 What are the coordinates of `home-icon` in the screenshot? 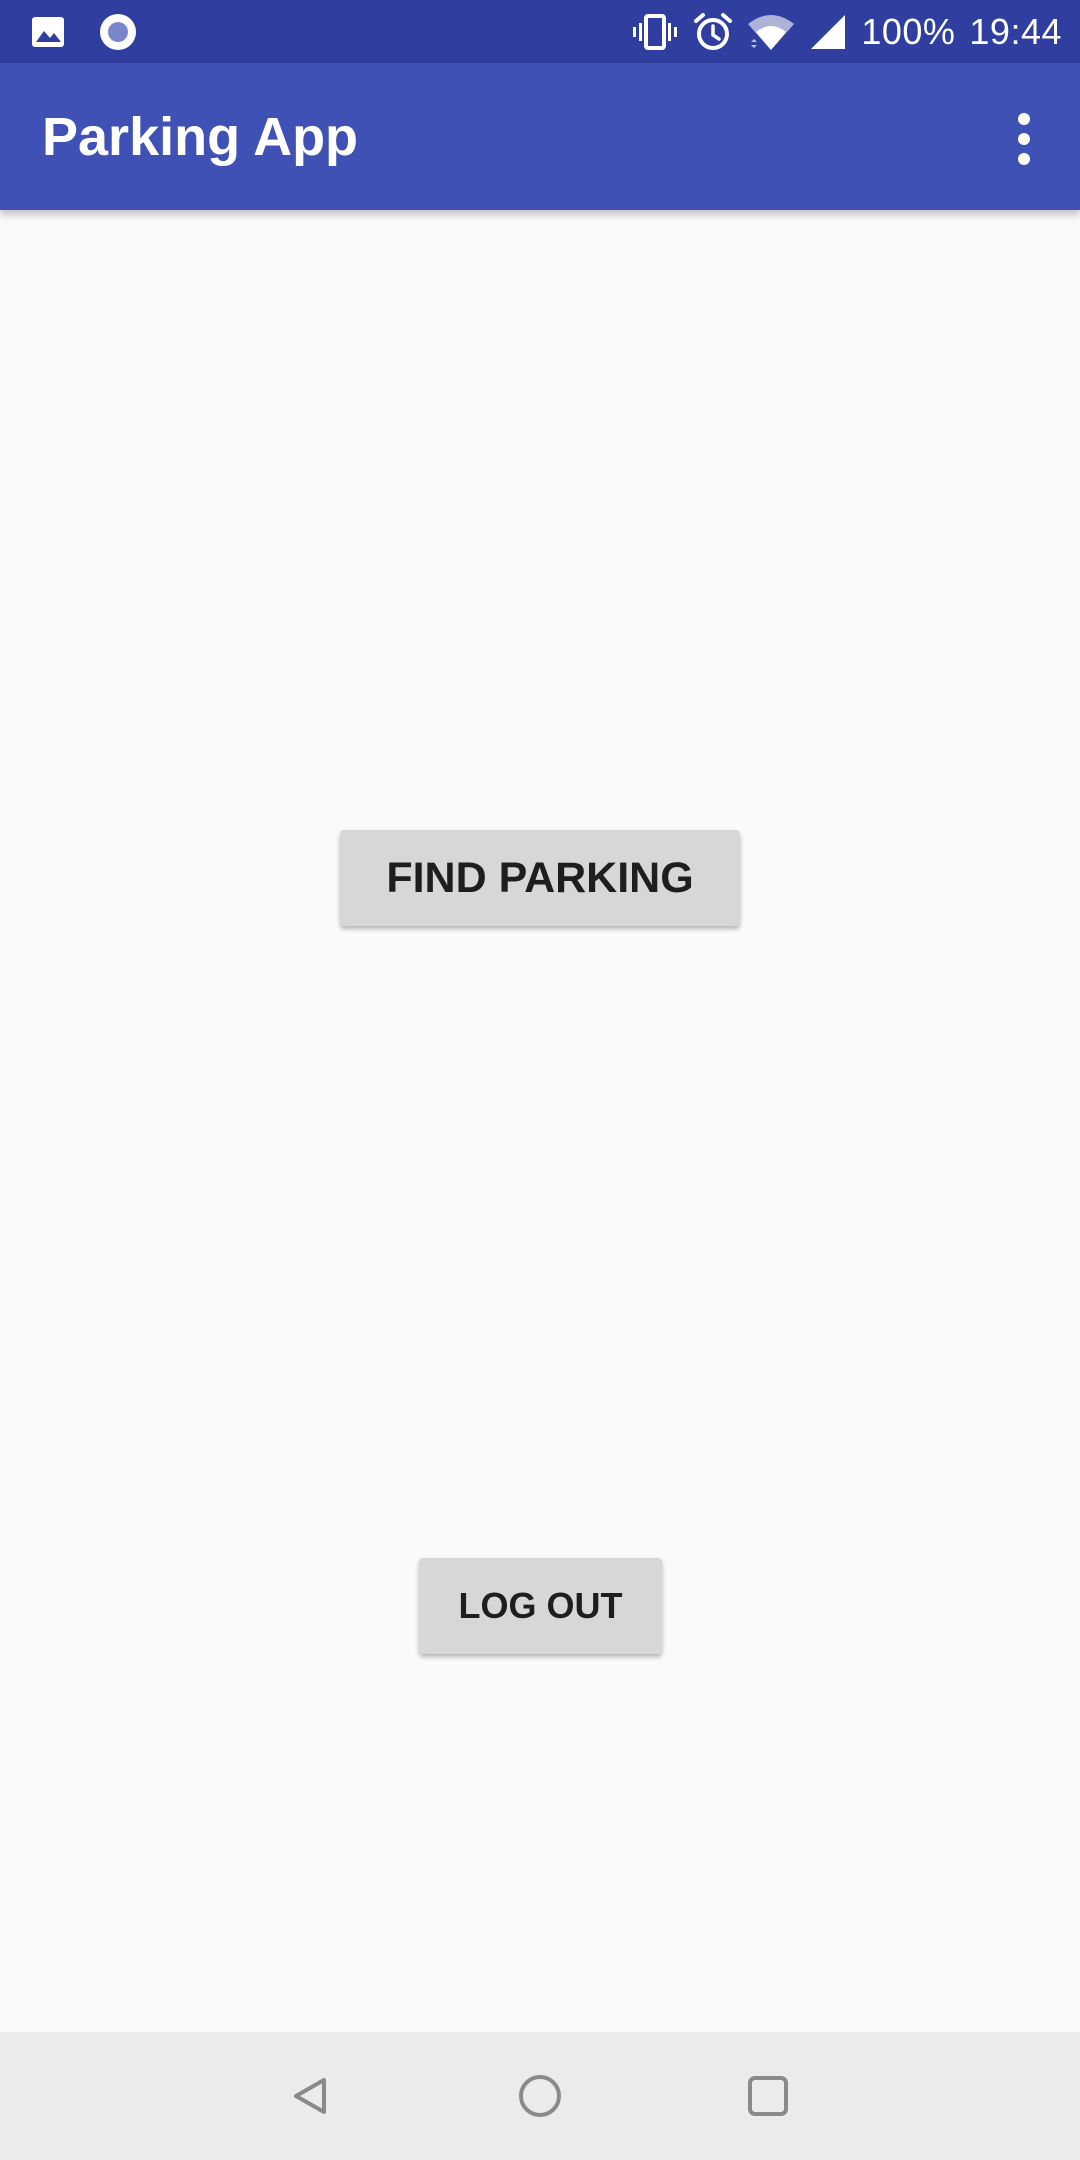 It's located at (540, 2096).